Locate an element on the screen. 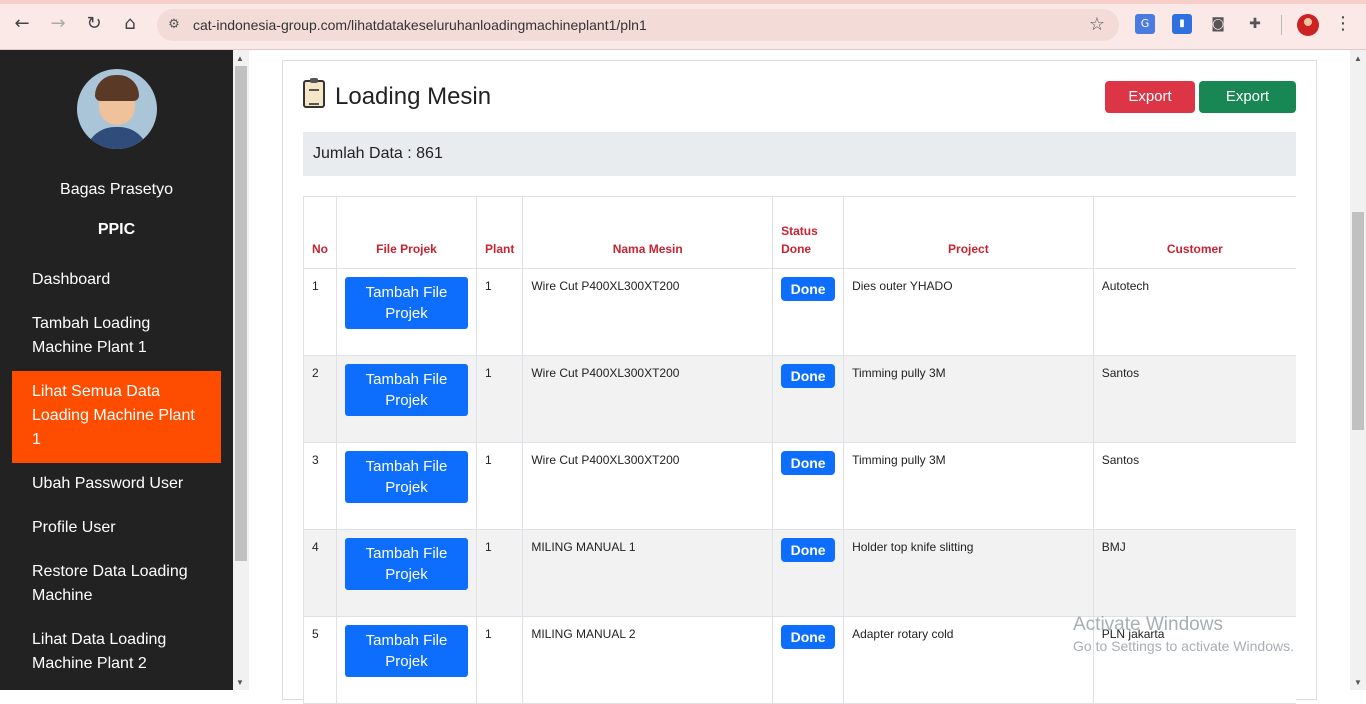 The height and width of the screenshot is (704, 1366). header-file-projek: File Projek is located at coordinates (406, 232).